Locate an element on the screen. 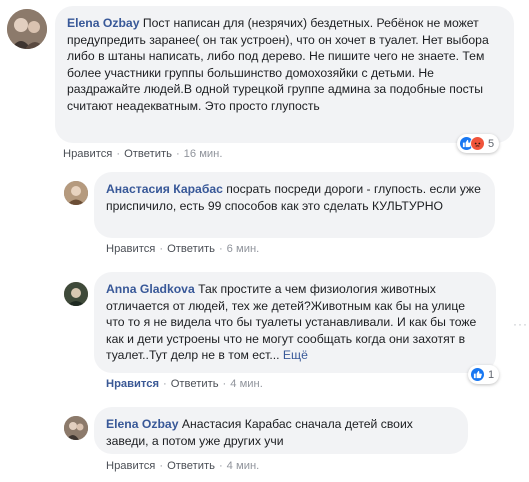 Image resolution: width=529 pixels, height=482 pixels. reaction-summary: 1 is located at coordinates (484, 374).